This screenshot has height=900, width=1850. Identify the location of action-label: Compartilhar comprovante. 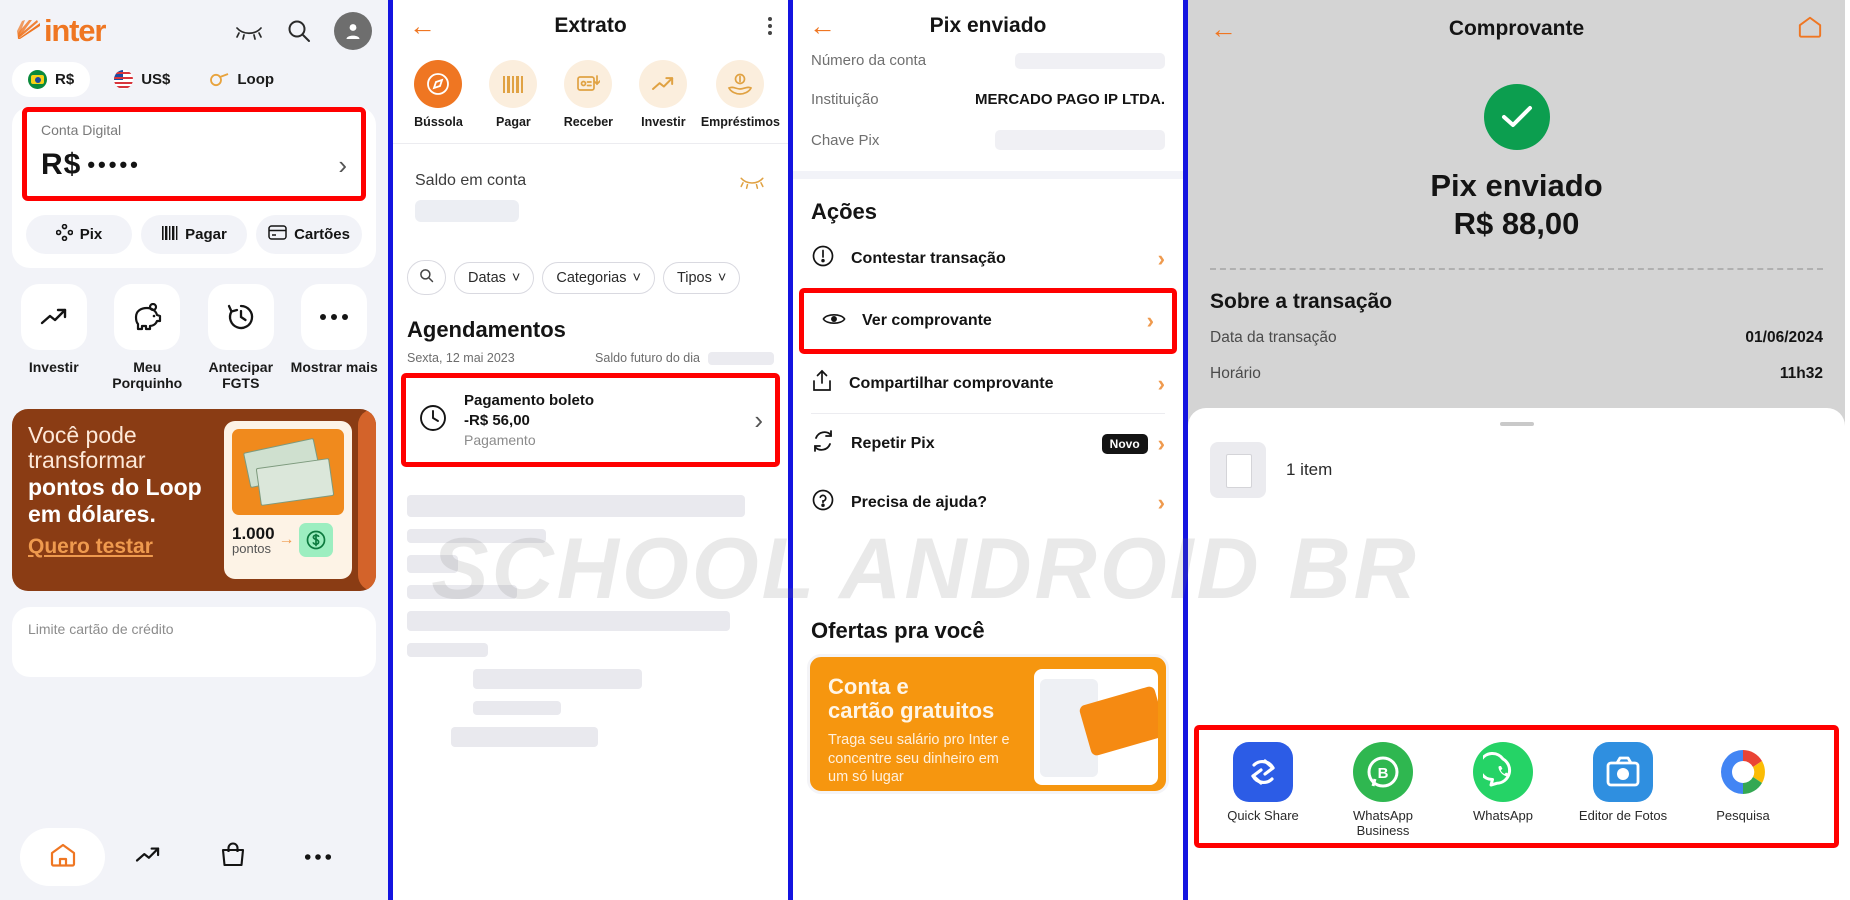
(951, 383).